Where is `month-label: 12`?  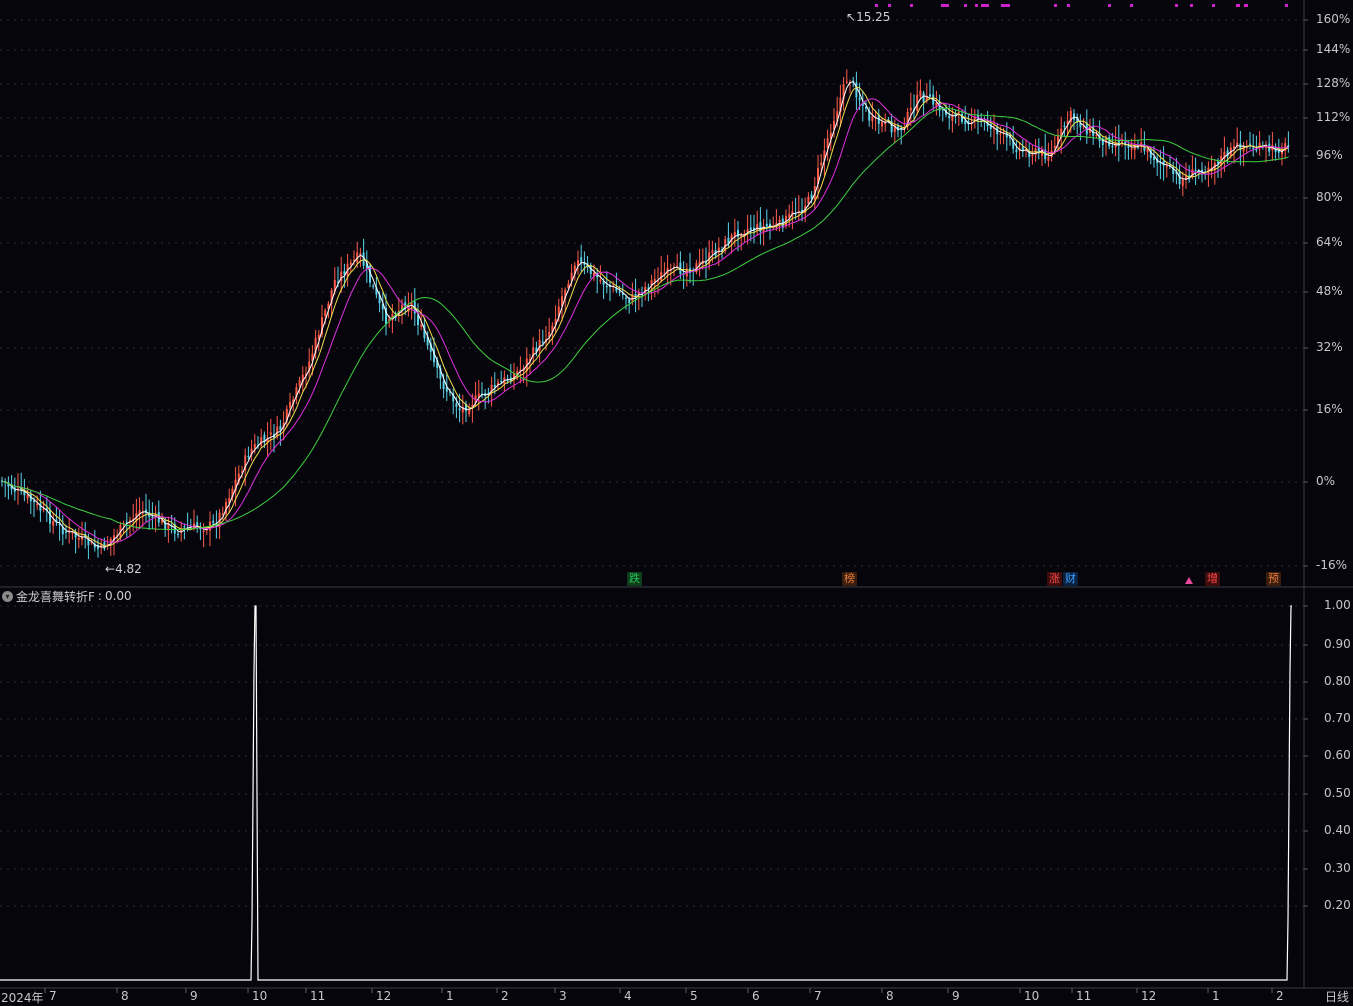 month-label: 12 is located at coordinates (384, 996).